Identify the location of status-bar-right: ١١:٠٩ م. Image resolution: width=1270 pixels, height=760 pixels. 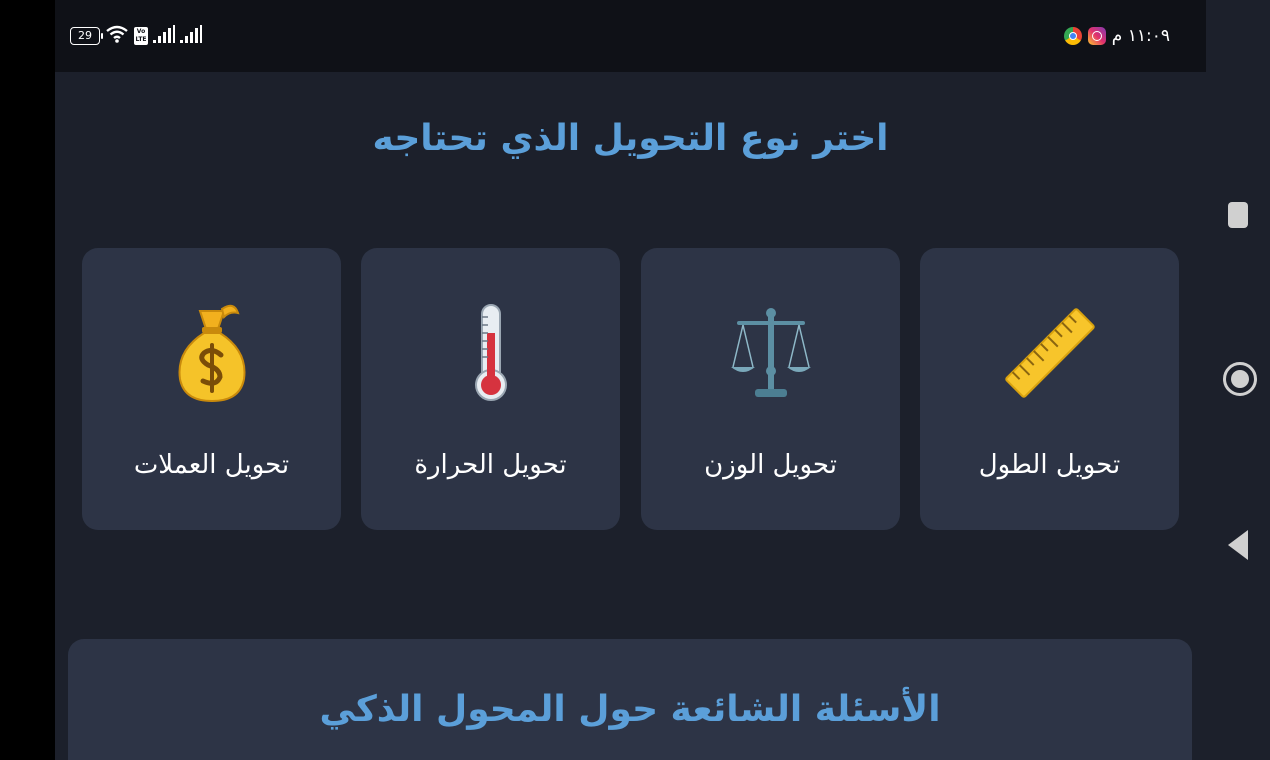
(1116, 36).